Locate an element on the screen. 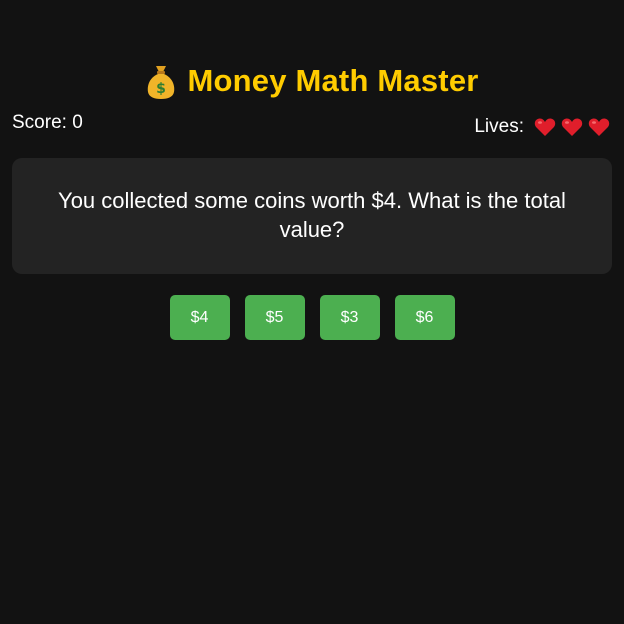 The width and height of the screenshot is (624, 624). lives-label: Lives: is located at coordinates (499, 126).